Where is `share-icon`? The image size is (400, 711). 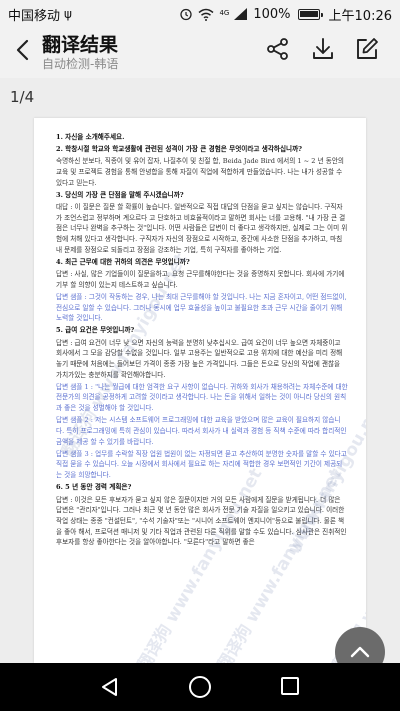
share-icon is located at coordinates (278, 49).